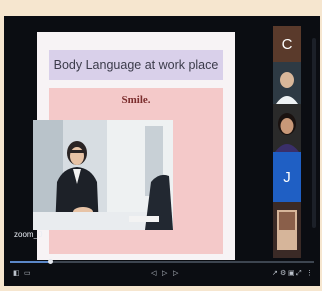 The image size is (322, 291). Describe the element at coordinates (309, 274) in the screenshot. I see `more-icon: ⋮` at that location.